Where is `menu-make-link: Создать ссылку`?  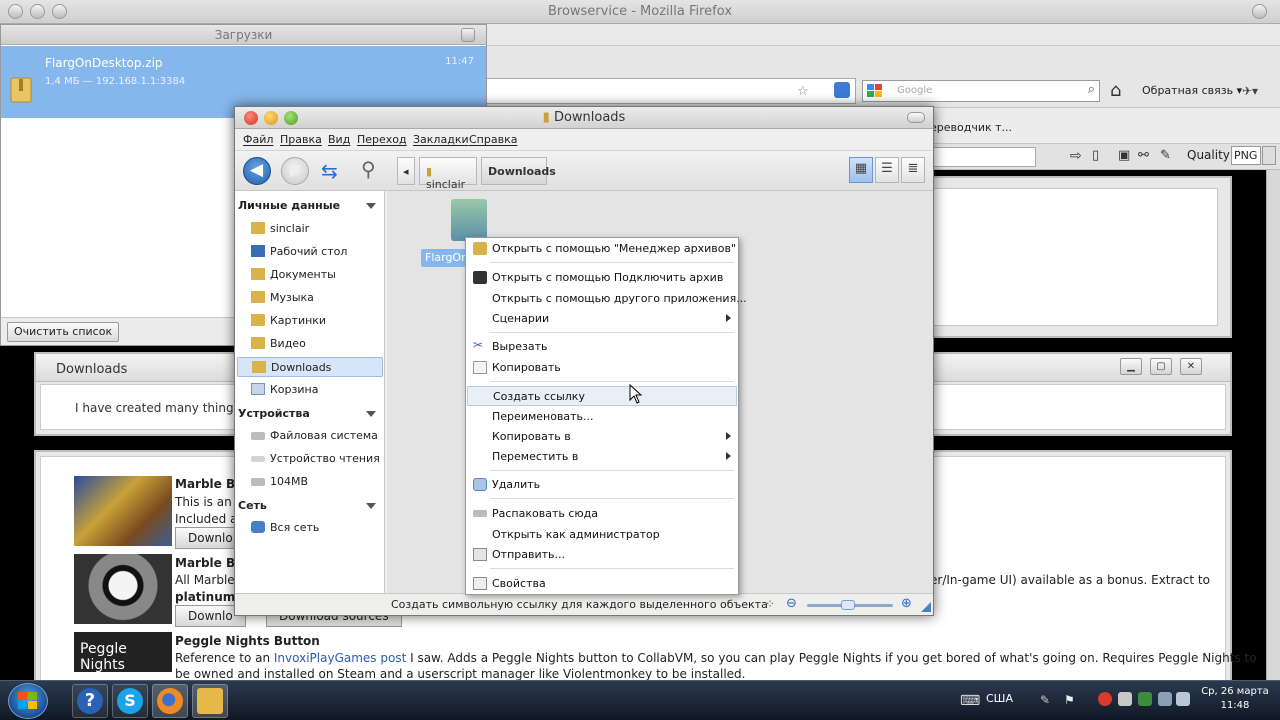
menu-make-link: Создать ссылку is located at coordinates (602, 396).